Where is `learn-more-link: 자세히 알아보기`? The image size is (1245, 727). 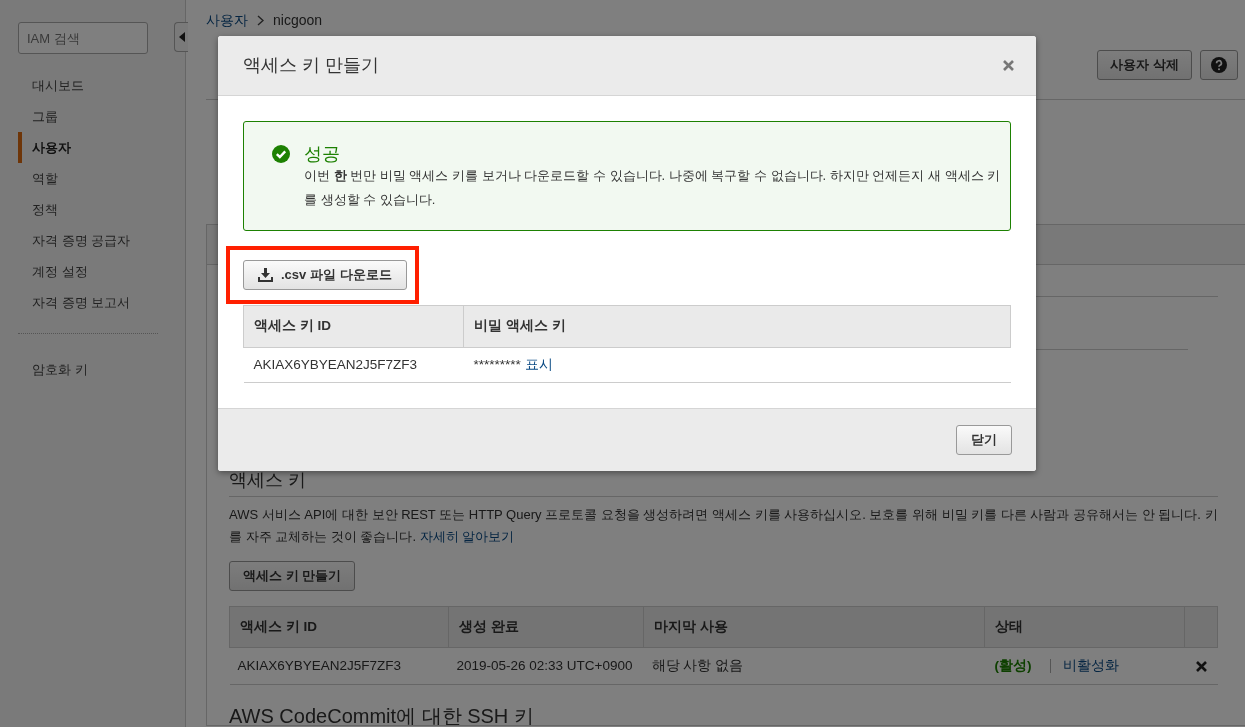 learn-more-link: 자세히 알아보기 is located at coordinates (467, 536).